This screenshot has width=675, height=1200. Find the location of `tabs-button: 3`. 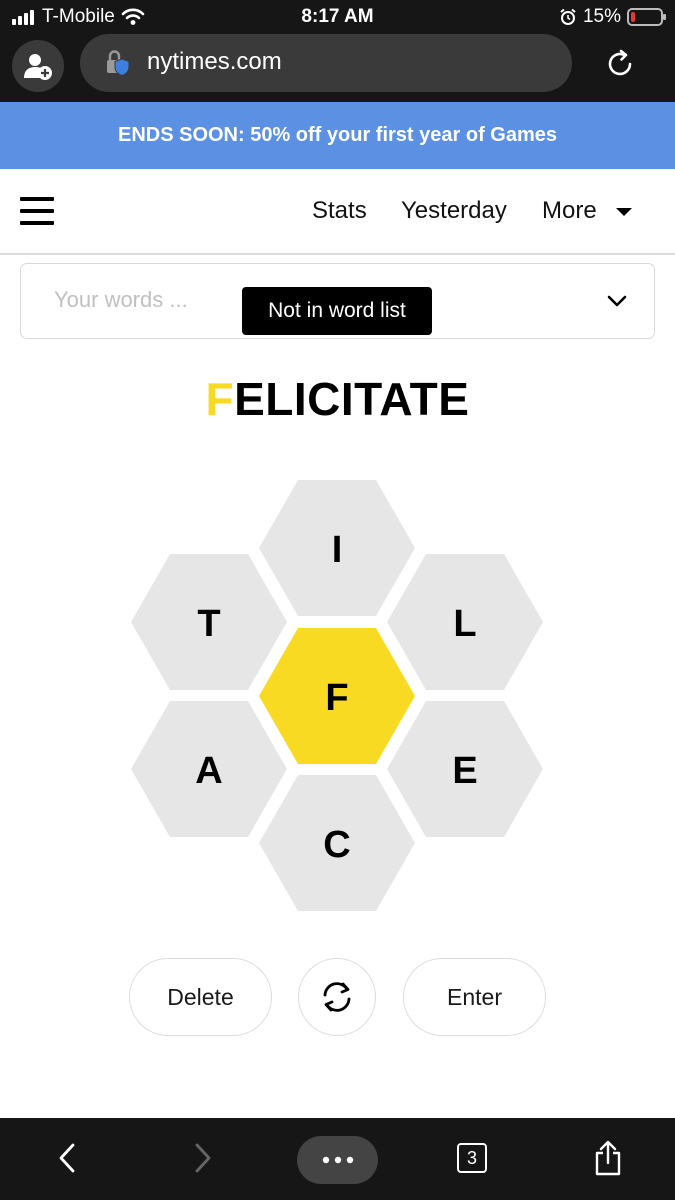

tabs-button: 3 is located at coordinates (472, 1158).